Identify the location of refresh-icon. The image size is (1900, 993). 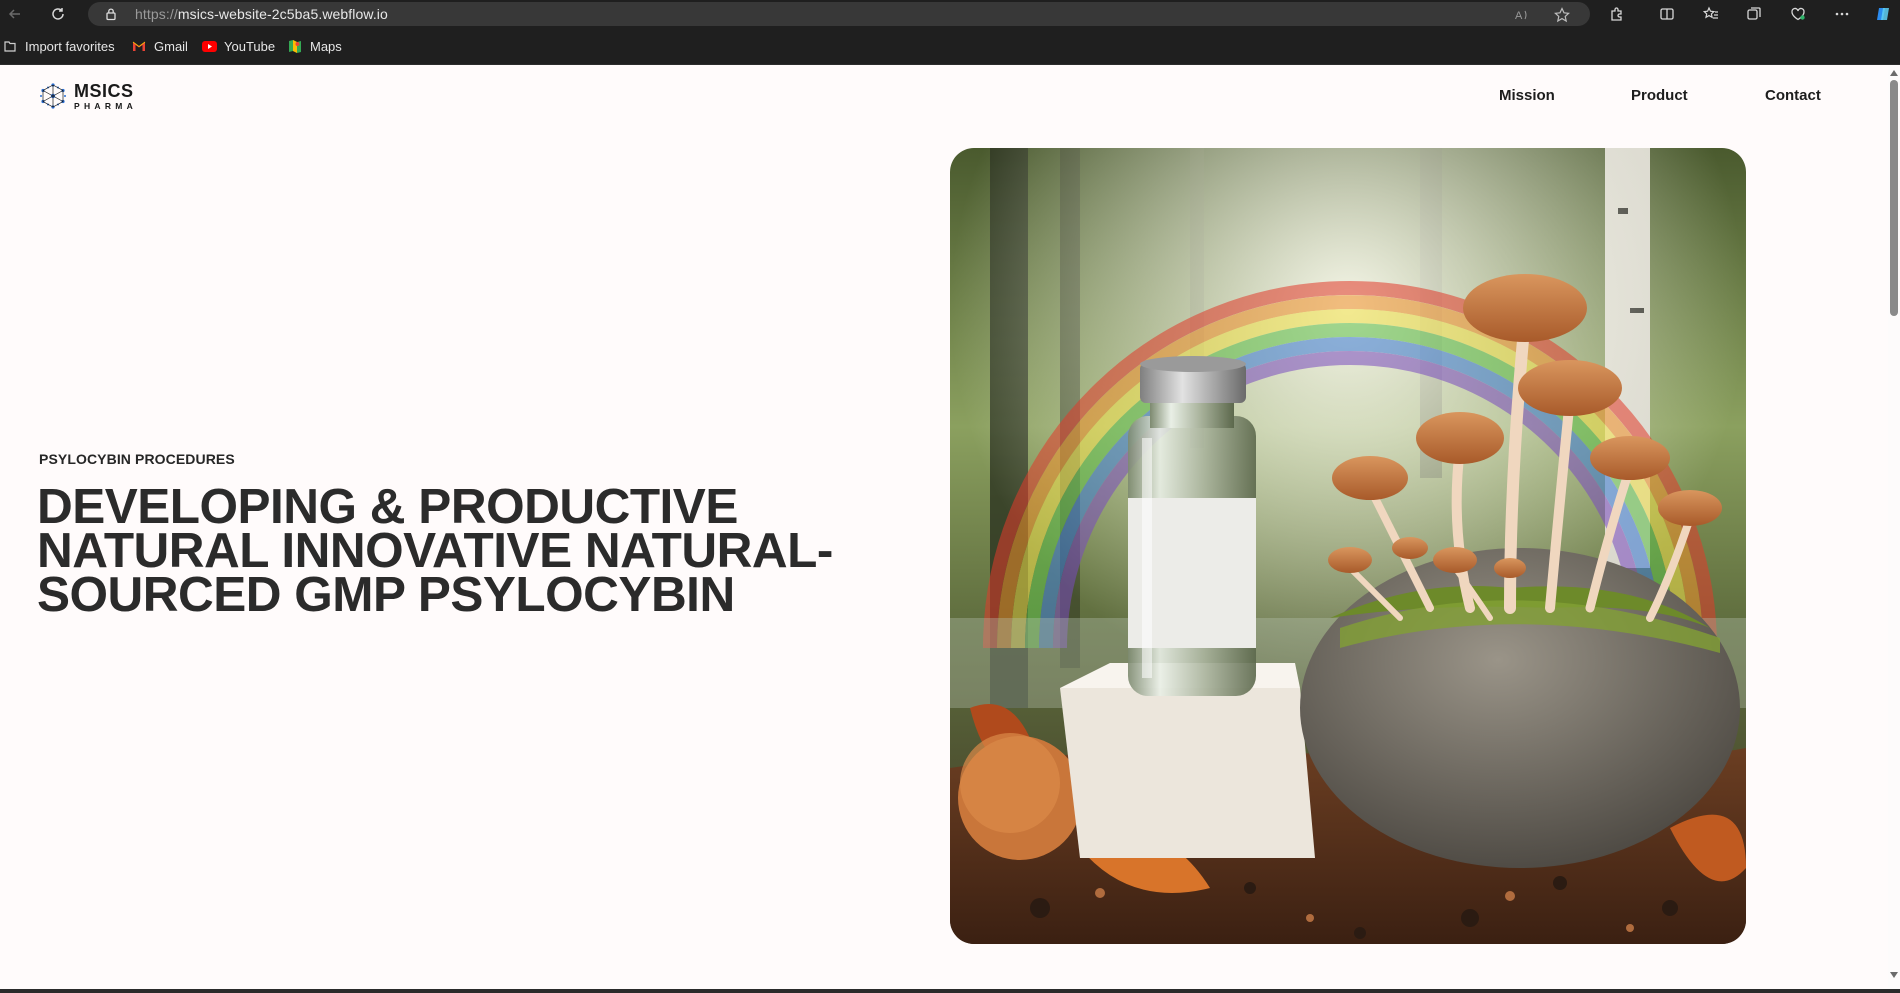
(58, 14).